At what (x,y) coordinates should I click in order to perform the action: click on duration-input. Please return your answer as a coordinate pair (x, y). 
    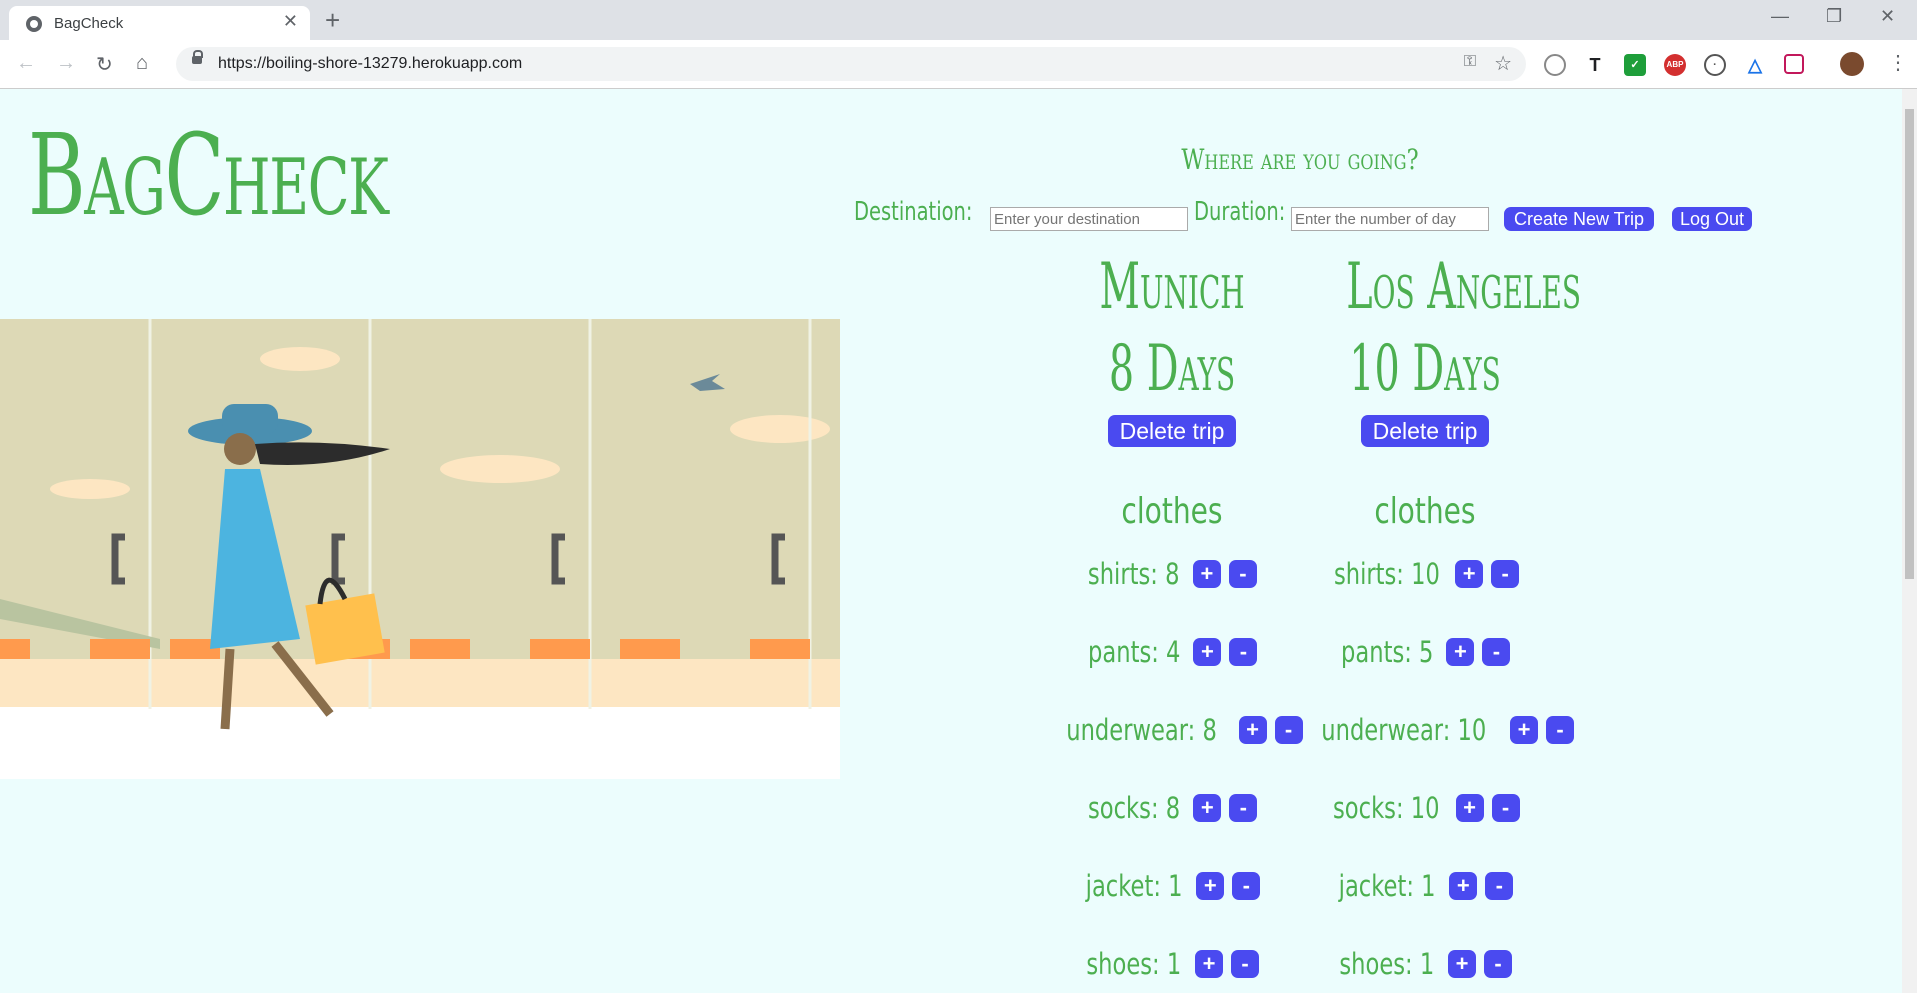
    Looking at the image, I should click on (1390, 219).